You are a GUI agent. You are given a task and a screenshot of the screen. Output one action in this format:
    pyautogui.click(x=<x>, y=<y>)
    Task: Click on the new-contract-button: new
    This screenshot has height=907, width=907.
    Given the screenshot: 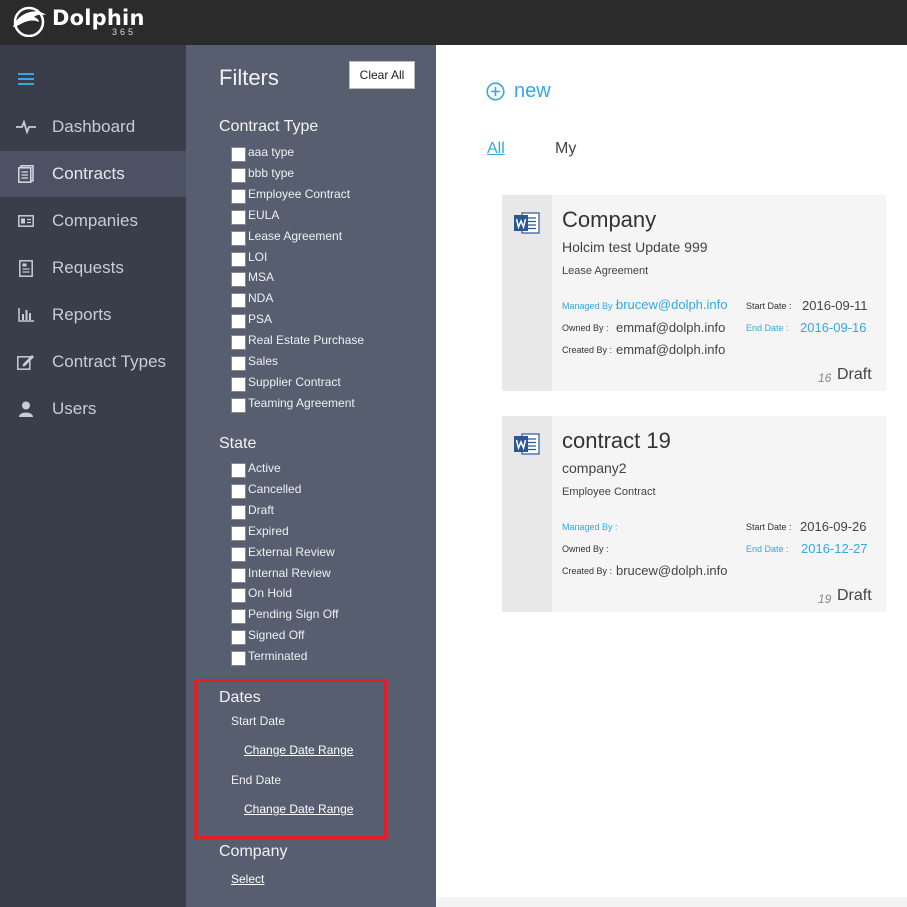 What is the action you would take?
    pyautogui.click(x=518, y=91)
    